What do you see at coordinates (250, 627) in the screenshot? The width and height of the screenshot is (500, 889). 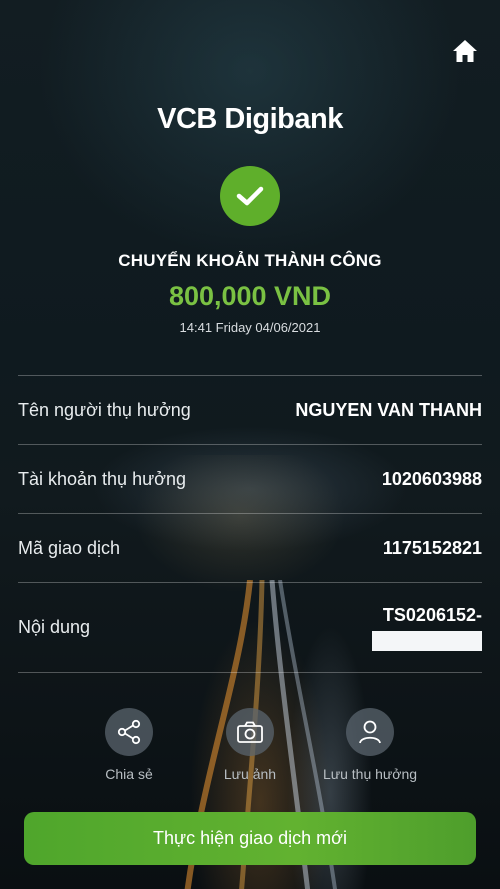 I see `detail-row-content: Nội dung TS0206152-` at bounding box center [250, 627].